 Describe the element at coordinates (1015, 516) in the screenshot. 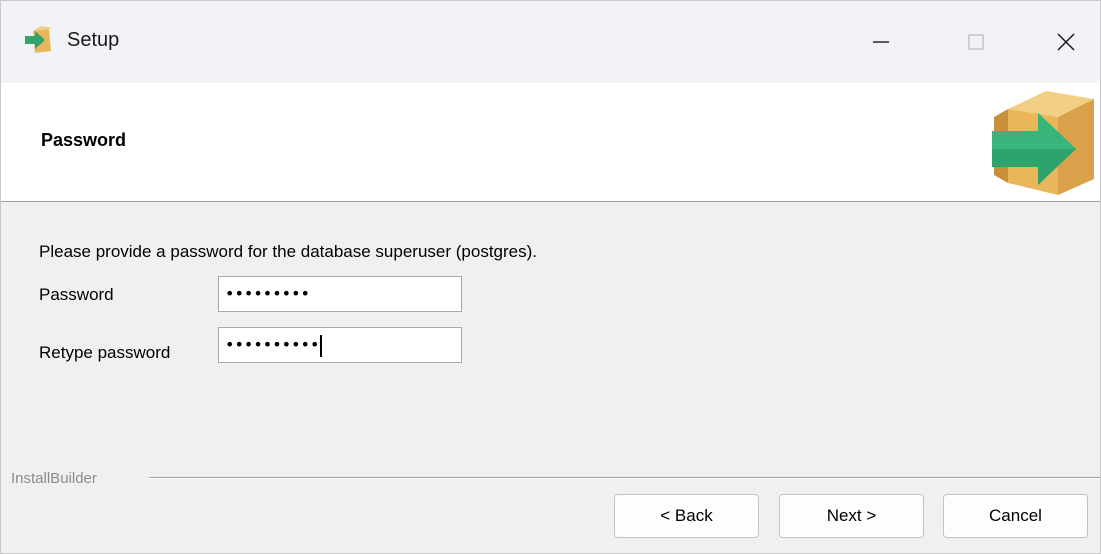

I see `cancel-button: Cancel` at that location.